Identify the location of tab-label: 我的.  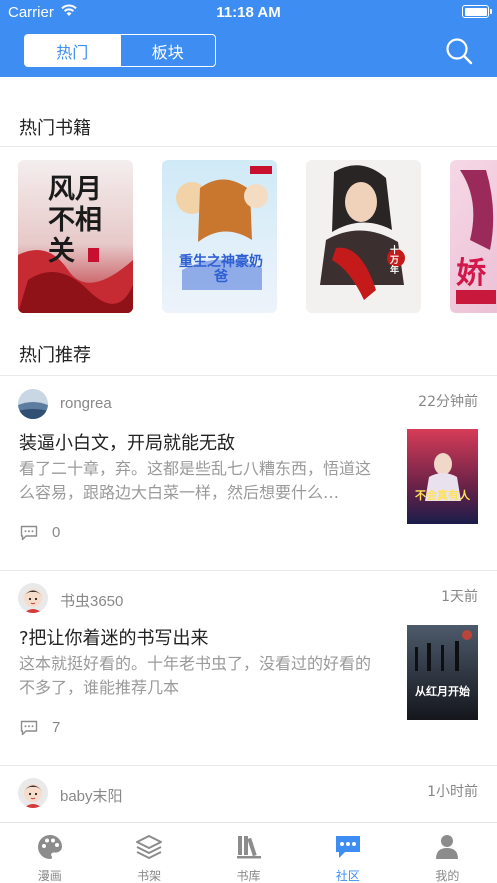
(447, 876).